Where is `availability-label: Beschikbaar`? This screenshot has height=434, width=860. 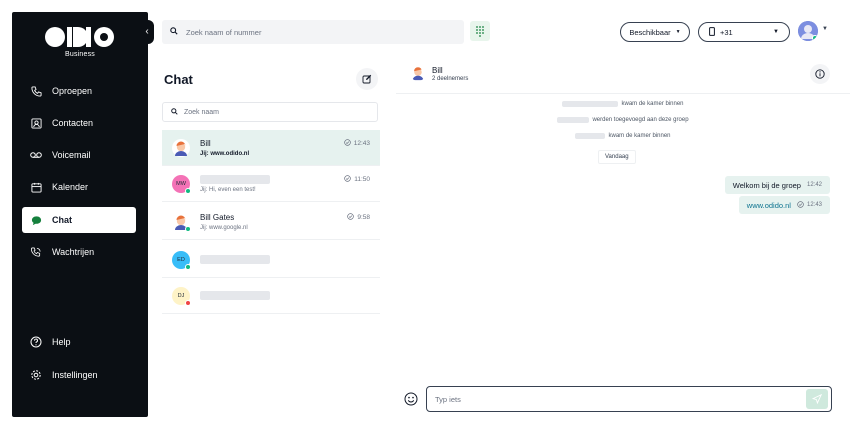 availability-label: Beschikbaar is located at coordinates (650, 32).